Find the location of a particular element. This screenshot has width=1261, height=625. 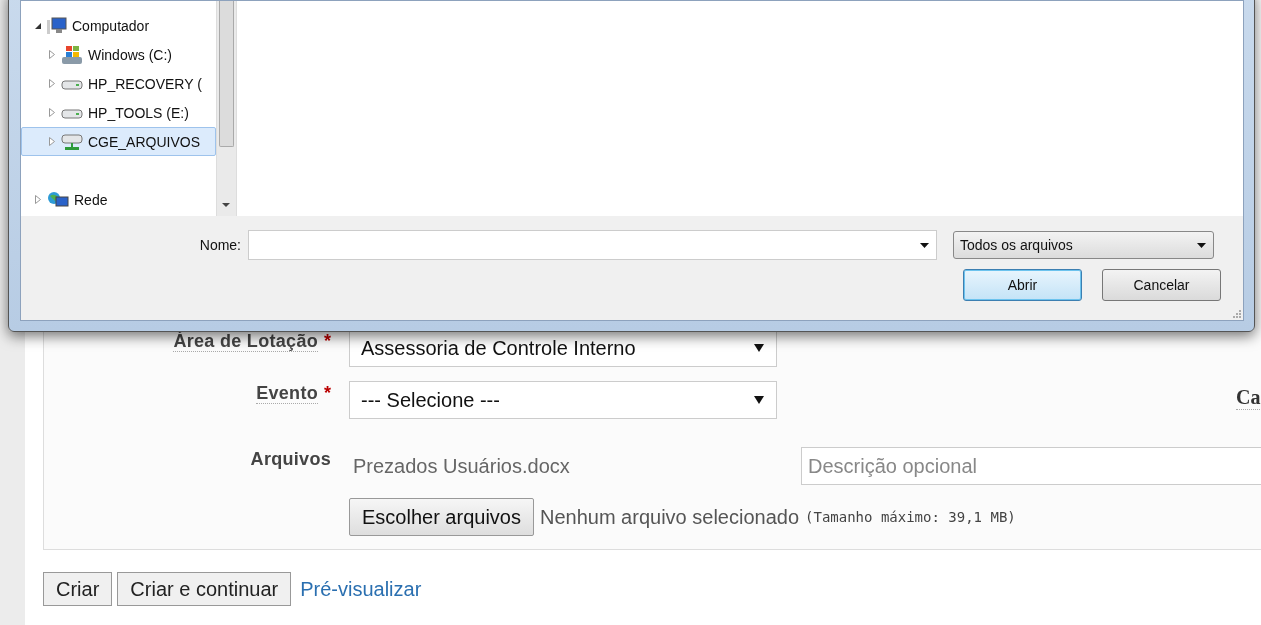

tree-item: CGE_ARQUIVOS is located at coordinates (118, 141).